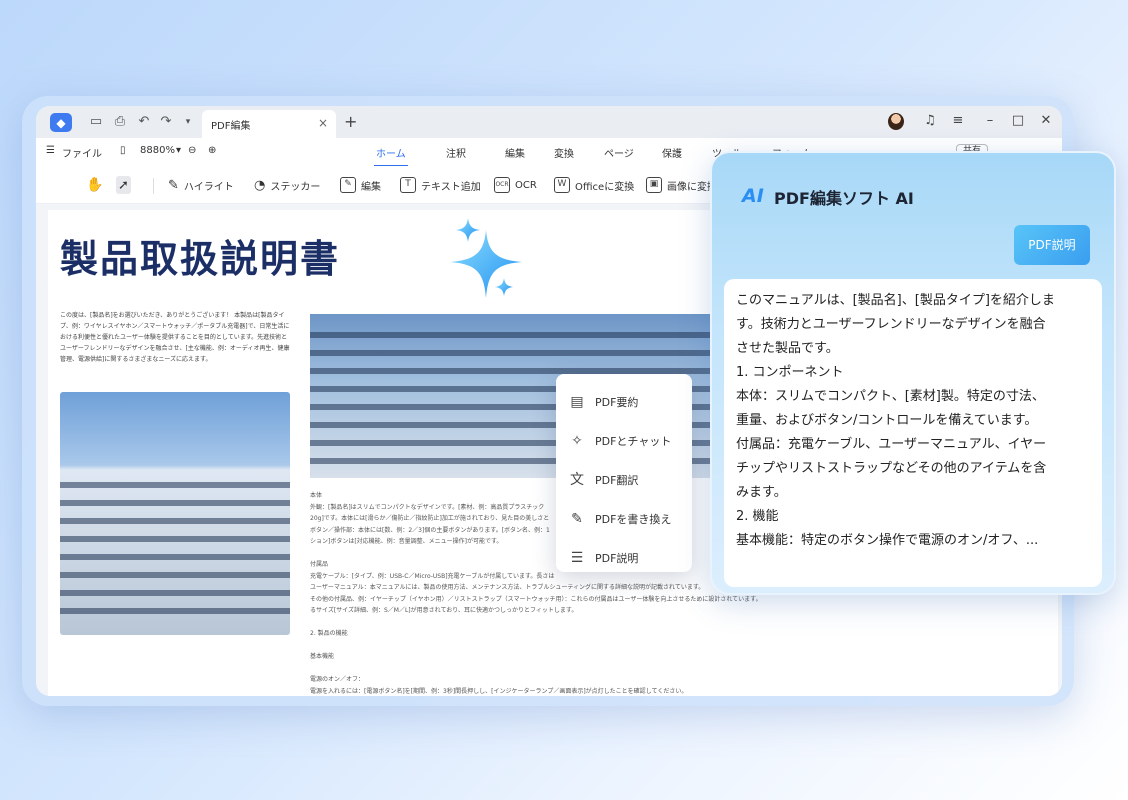 Image resolution: width=1128 pixels, height=800 pixels. Describe the element at coordinates (605, 187) in the screenshot. I see `to-office-label: Officeに変換` at that location.